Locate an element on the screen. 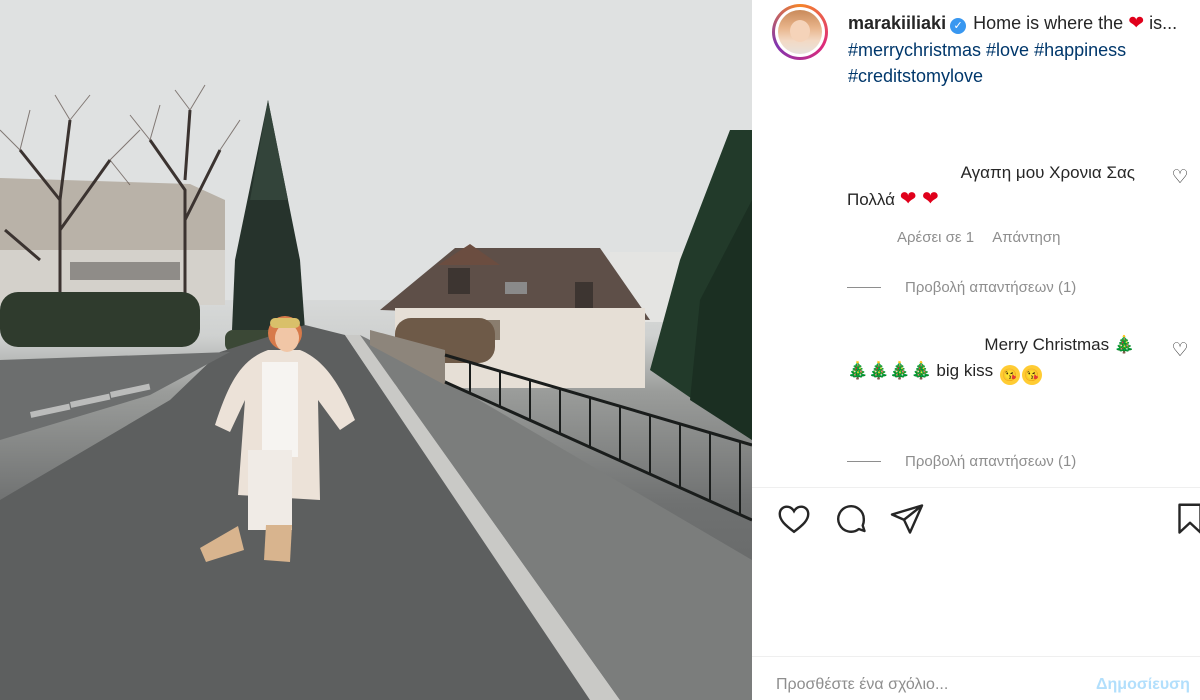 The image size is (1200, 700). caption-prefix: Home is where the is located at coordinates (1048, 23).